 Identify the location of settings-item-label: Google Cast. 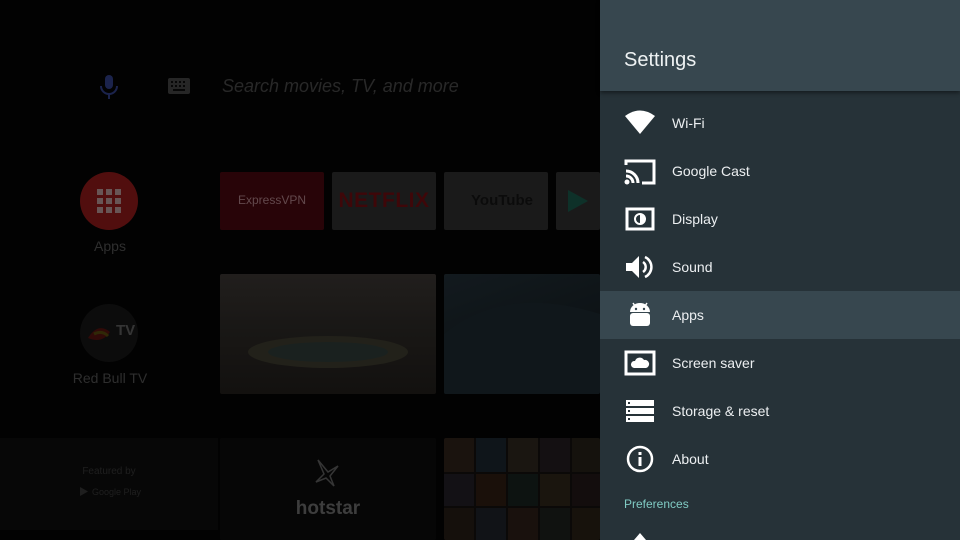
(711, 171).